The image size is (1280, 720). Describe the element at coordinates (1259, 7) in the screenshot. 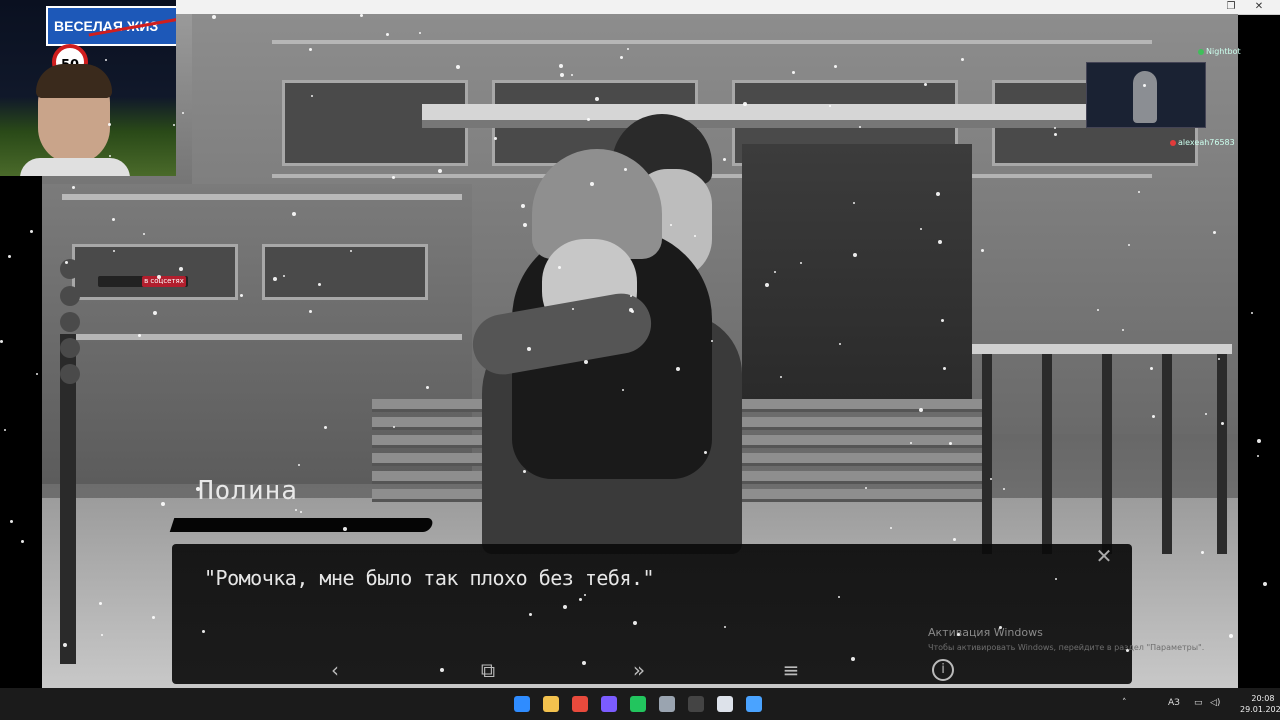

I see `close-window-icon: ✕` at that location.